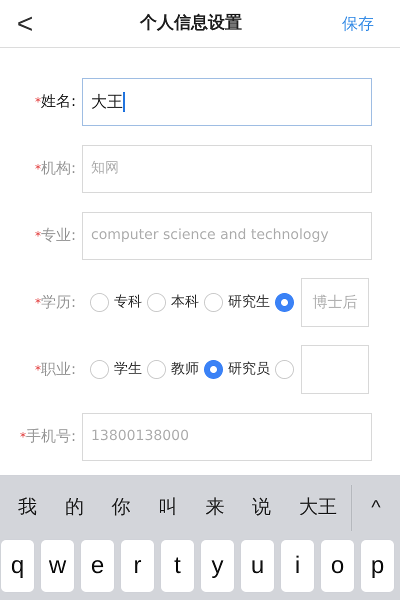 Image resolution: width=400 pixels, height=600 pixels. Describe the element at coordinates (58, 303) in the screenshot. I see `field-label: 学历:` at that location.